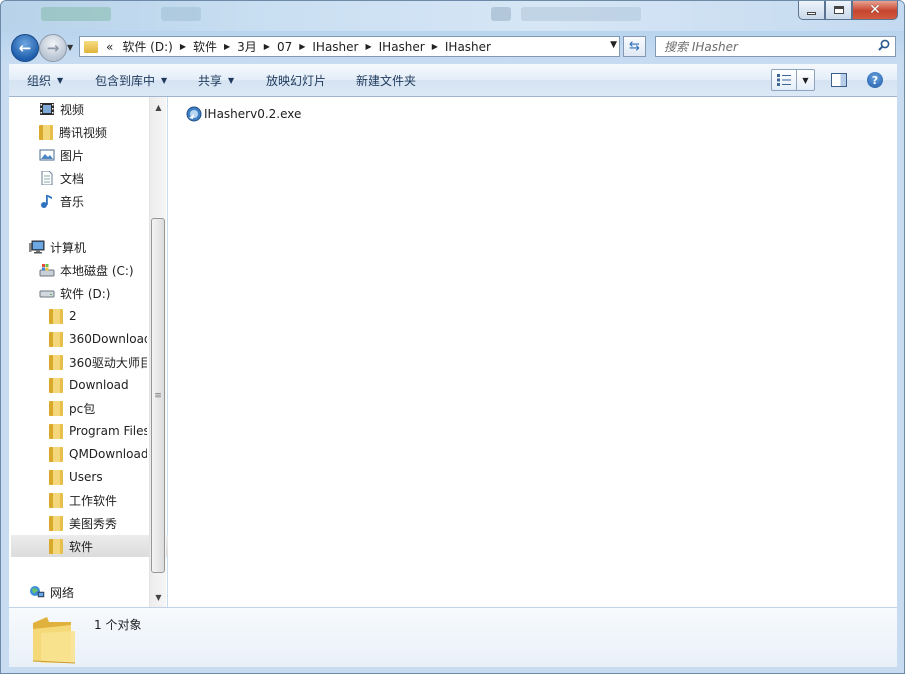 The height and width of the screenshot is (674, 905). What do you see at coordinates (61, 109) in the screenshot?
I see `nav-item: 视频` at bounding box center [61, 109].